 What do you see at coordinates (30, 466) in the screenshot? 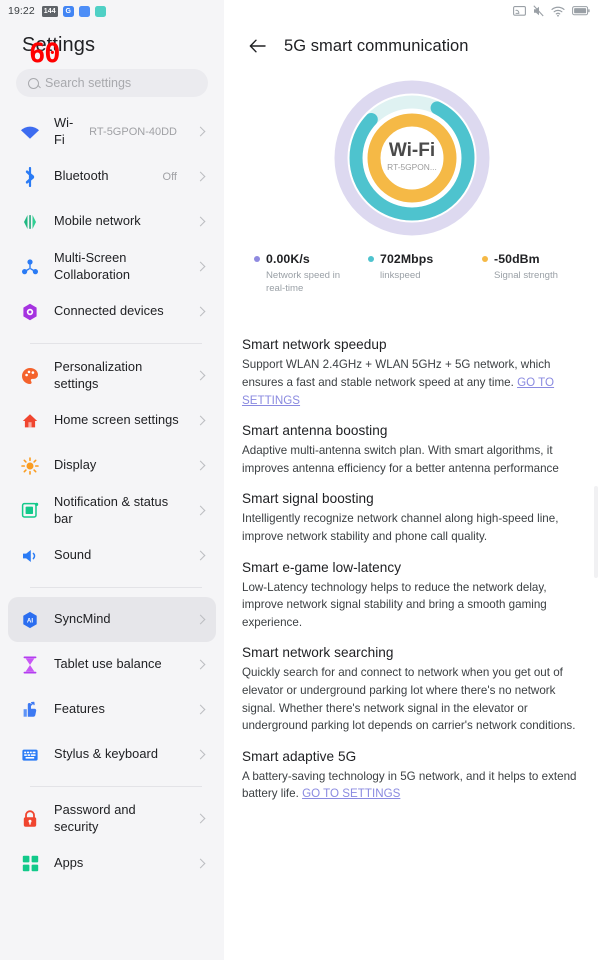
I see `display-icon` at bounding box center [30, 466].